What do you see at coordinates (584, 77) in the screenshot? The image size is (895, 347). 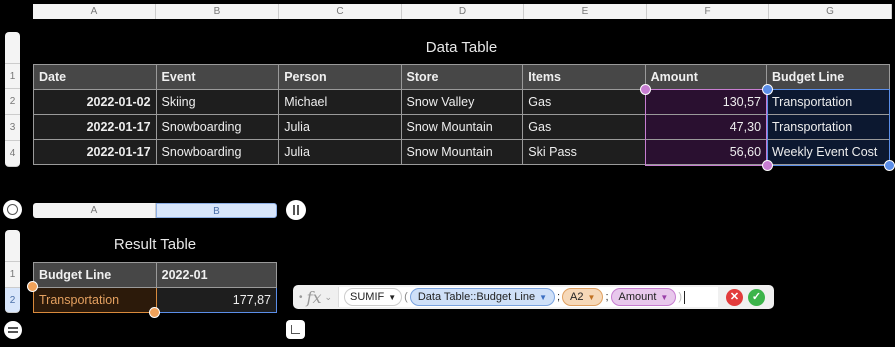 I see `header-cell: Items` at bounding box center [584, 77].